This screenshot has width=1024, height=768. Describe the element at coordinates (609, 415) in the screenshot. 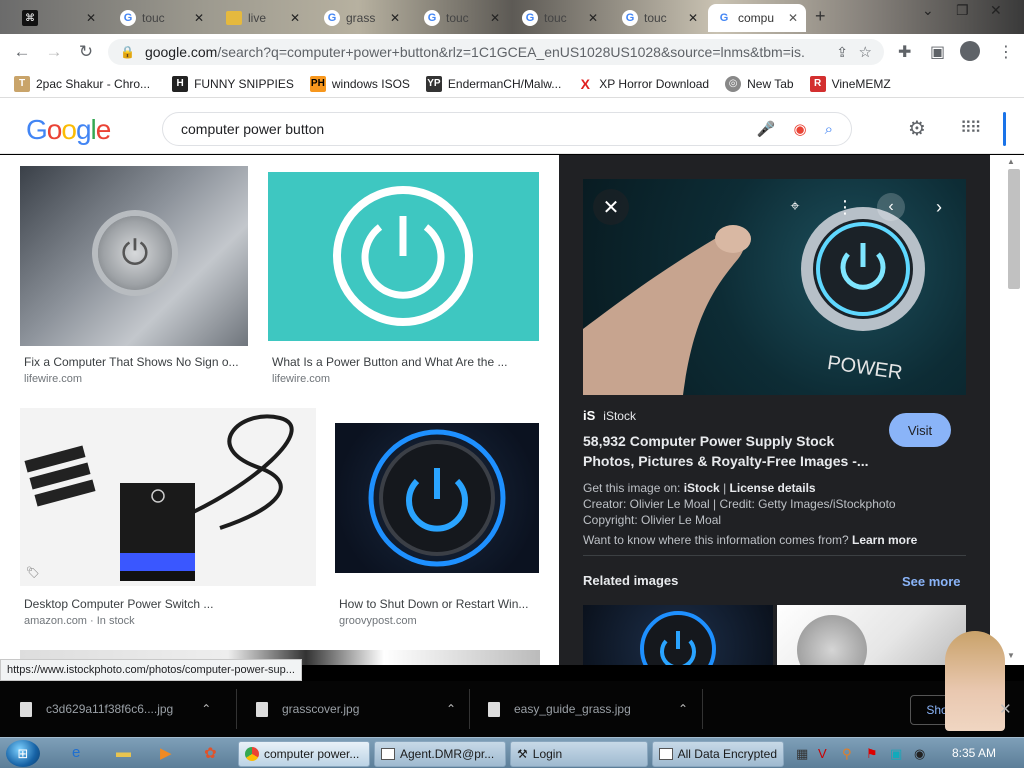

I see `preview-source: iS iStock` at that location.